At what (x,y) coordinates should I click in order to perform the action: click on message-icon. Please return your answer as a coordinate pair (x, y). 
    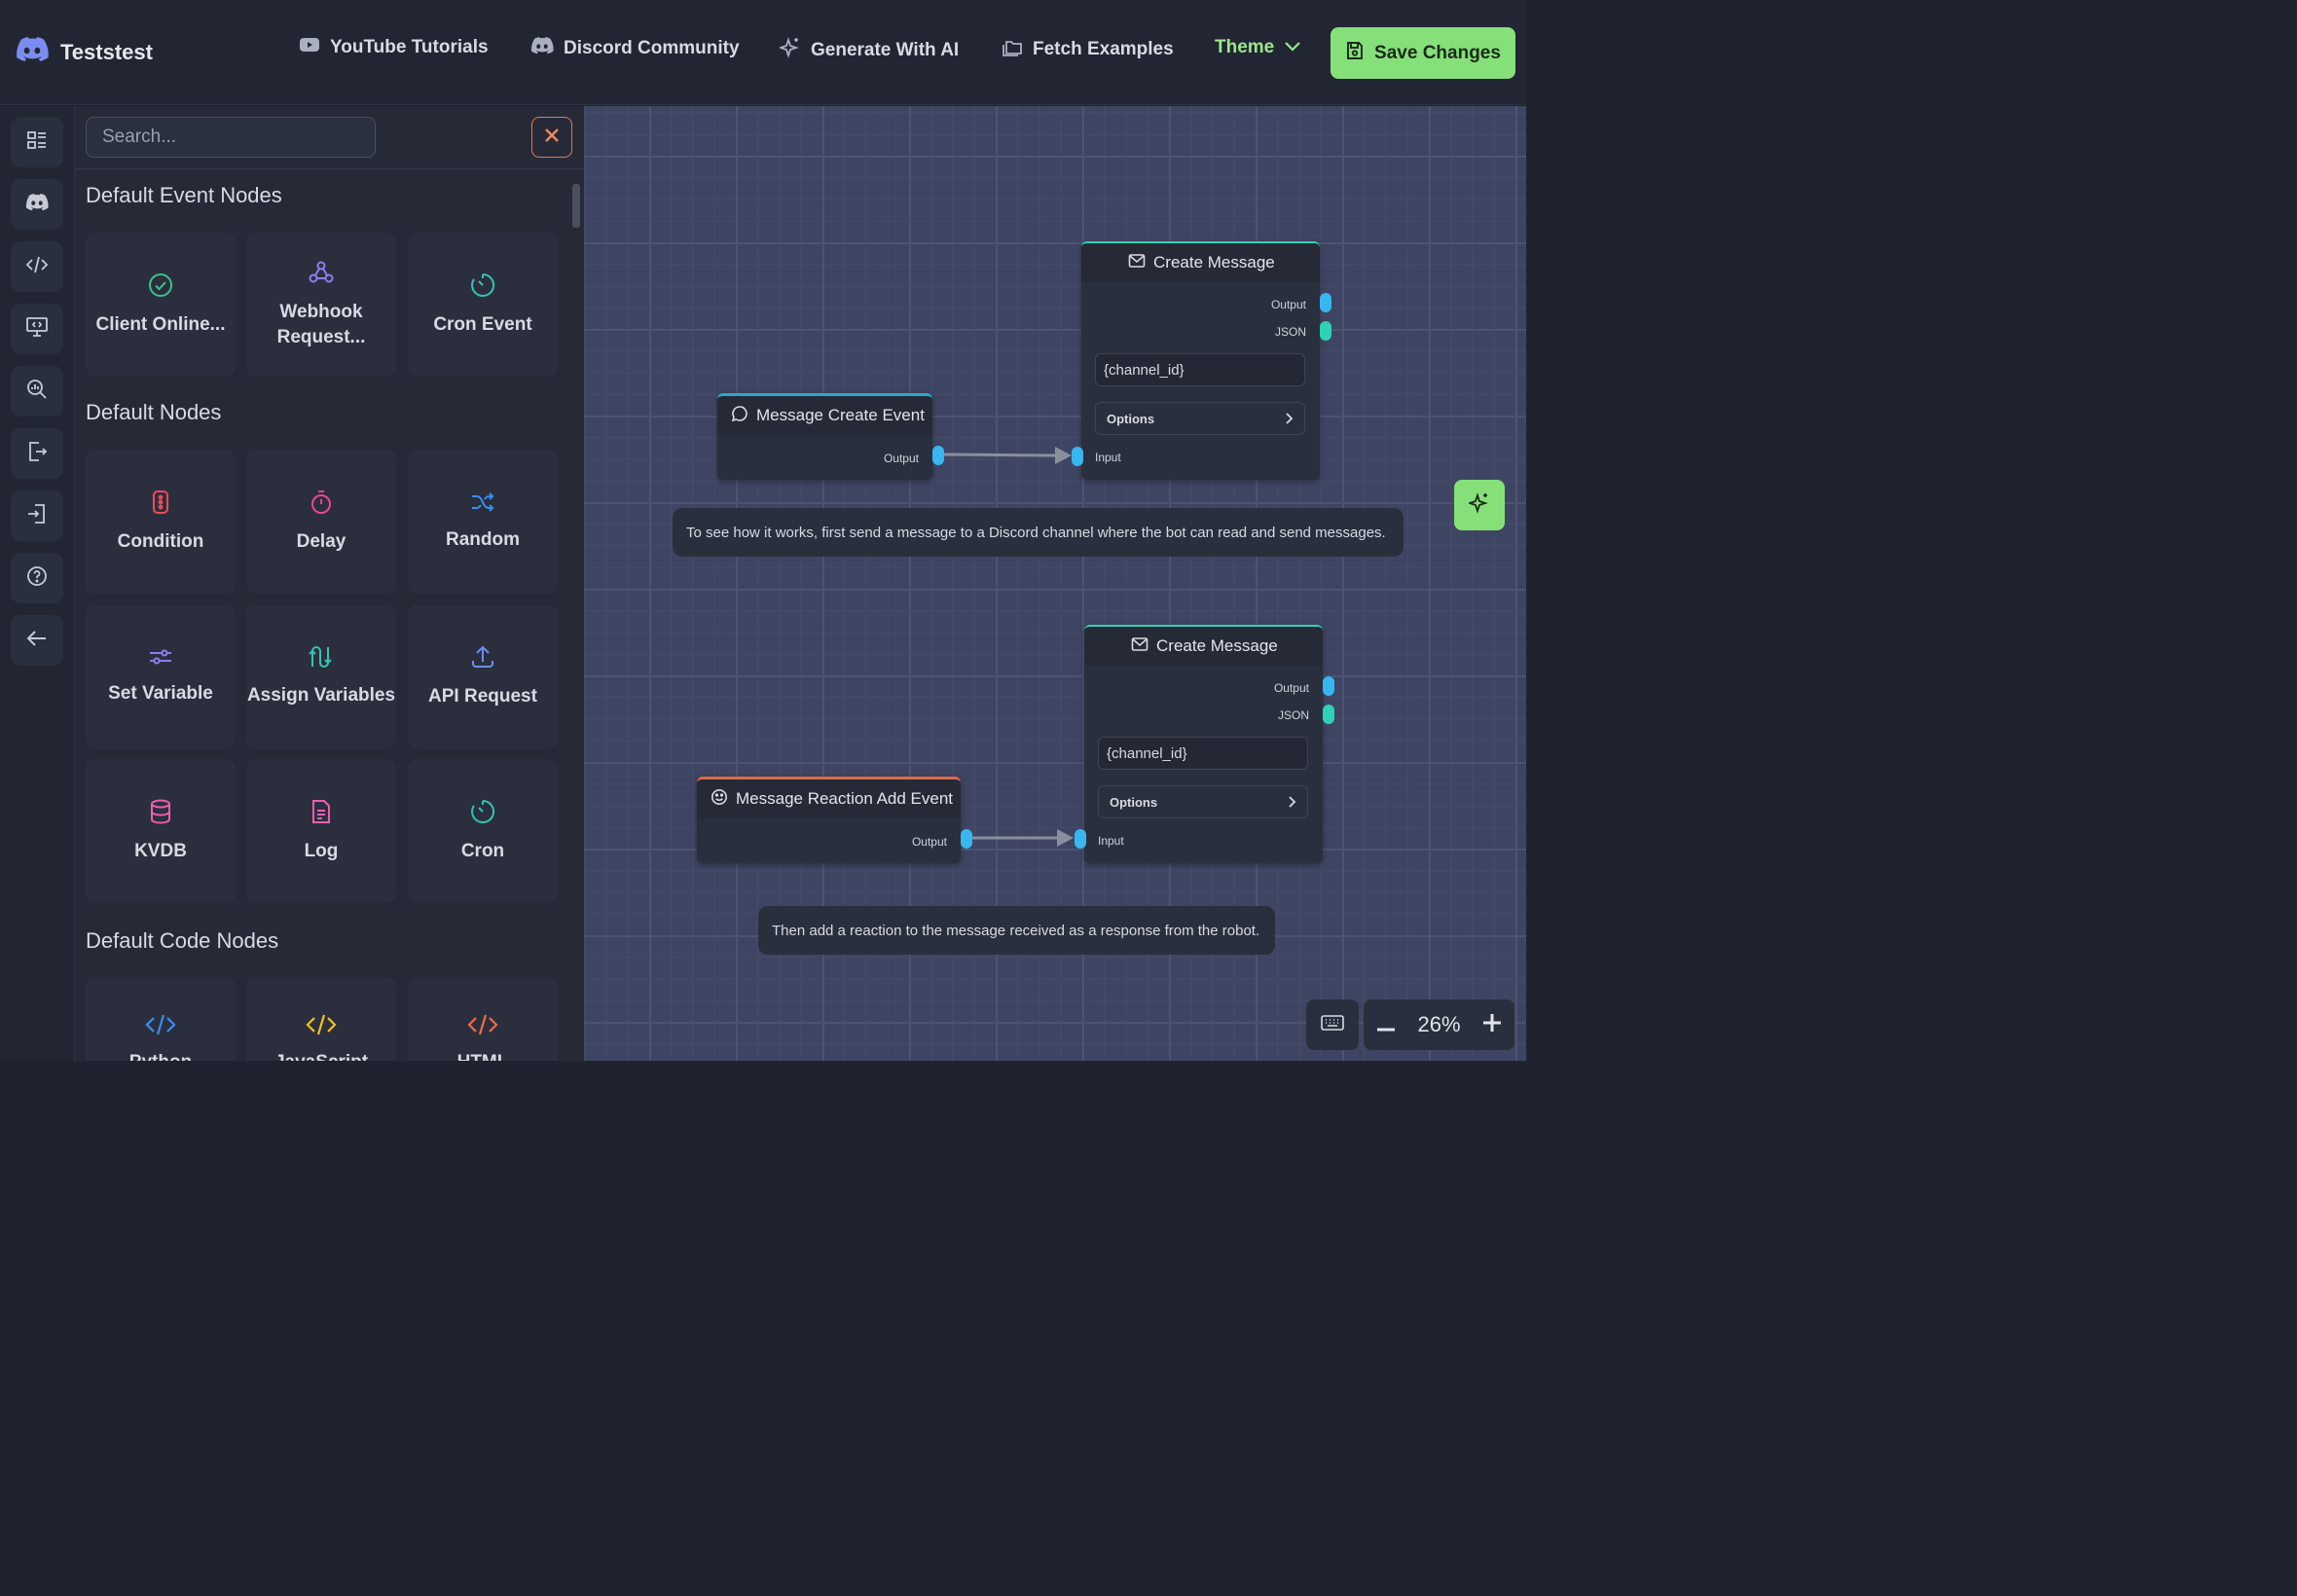
    Looking at the image, I should click on (739, 416).